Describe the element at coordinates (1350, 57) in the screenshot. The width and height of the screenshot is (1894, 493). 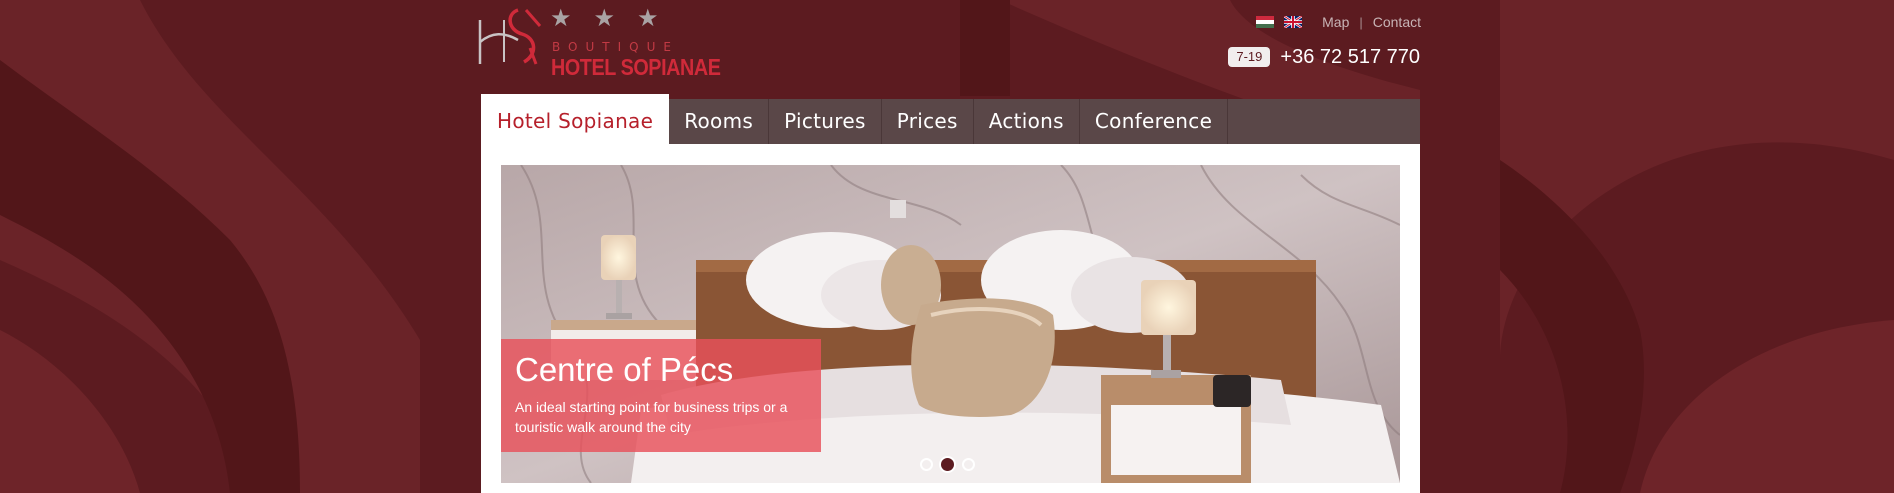
I see `phone-number: +36 72 517 770` at that location.